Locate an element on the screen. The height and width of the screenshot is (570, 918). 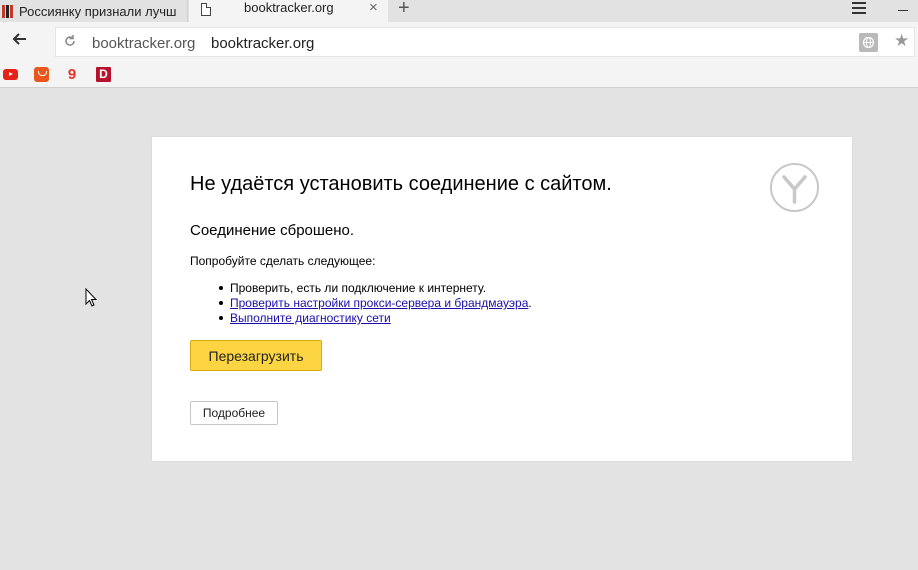
address-bar: booktracker.org booktracker.org ★ is located at coordinates (485, 42).